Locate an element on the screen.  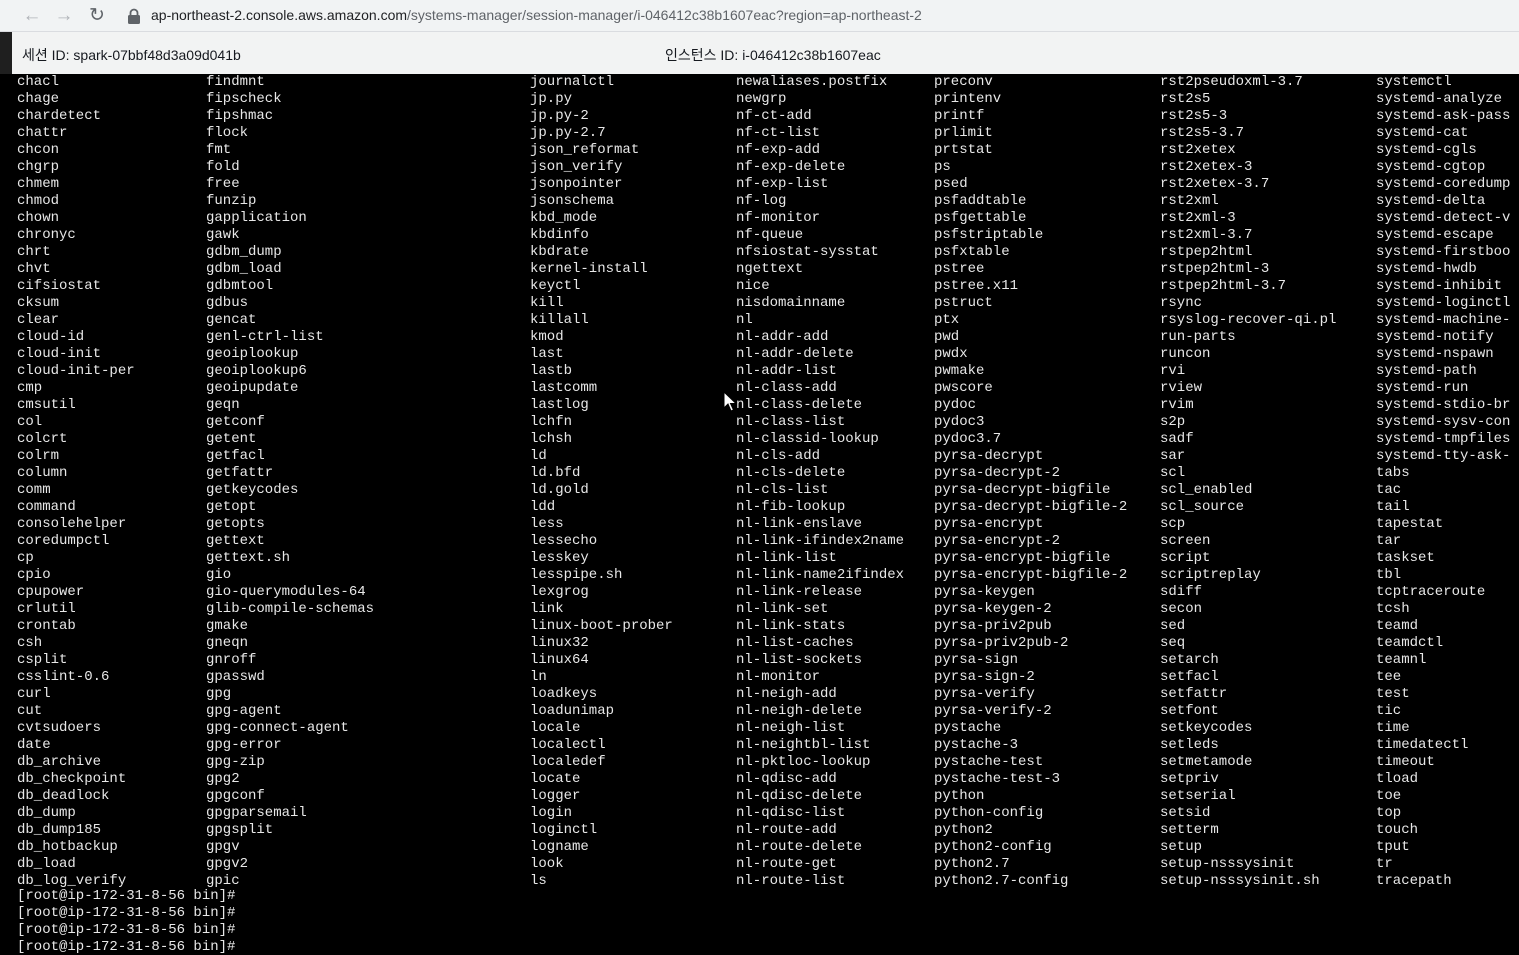
terminal-entry: chmod is located at coordinates (38, 201).